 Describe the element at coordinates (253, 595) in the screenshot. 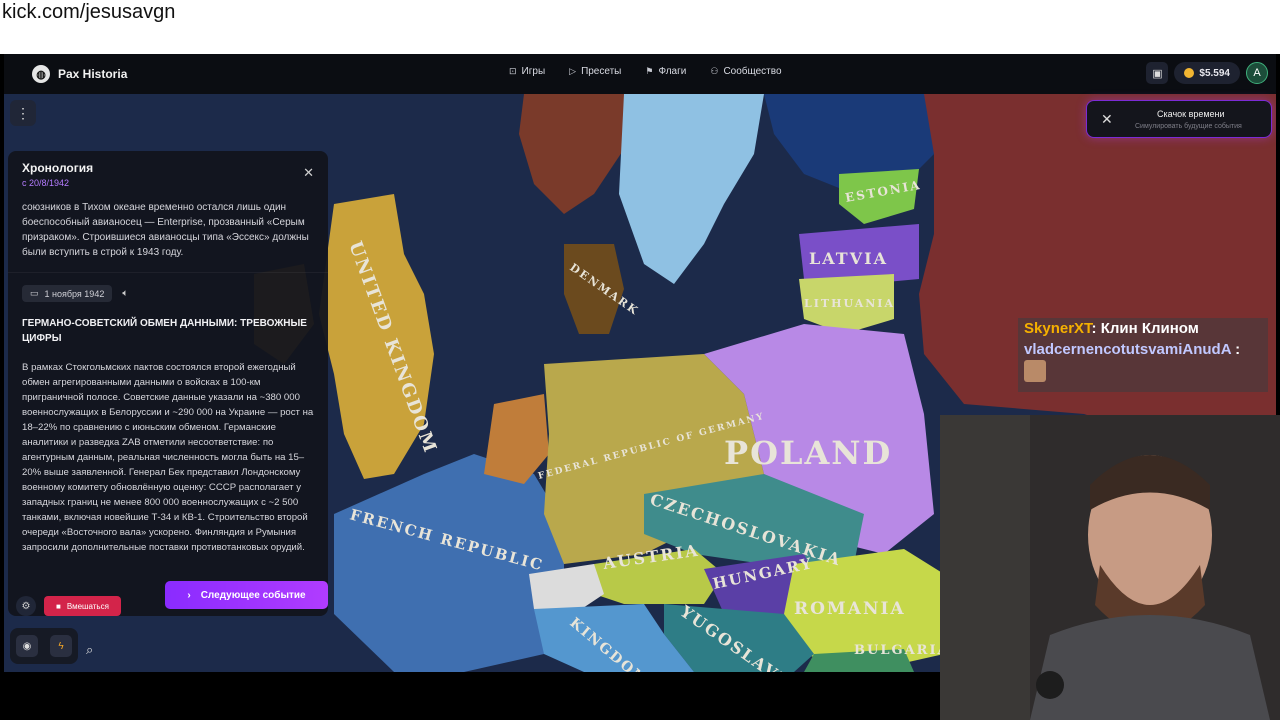

I see `next-event-label: Следующее событие` at that location.